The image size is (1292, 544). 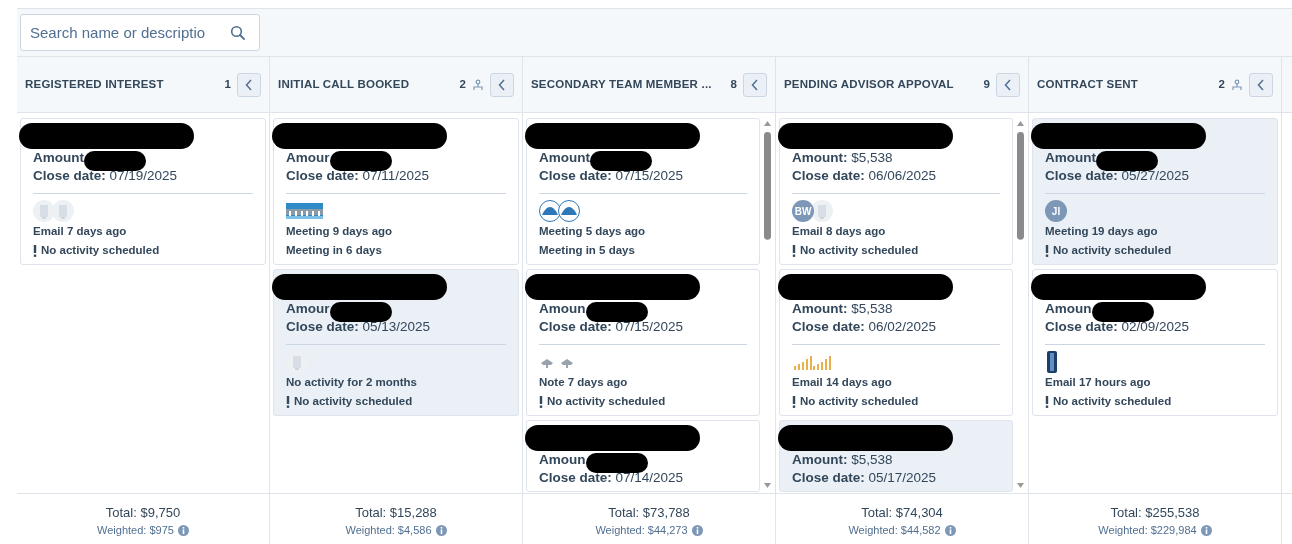 What do you see at coordinates (1147, 530) in the screenshot?
I see `weighted-text: Weighted: $229,984` at bounding box center [1147, 530].